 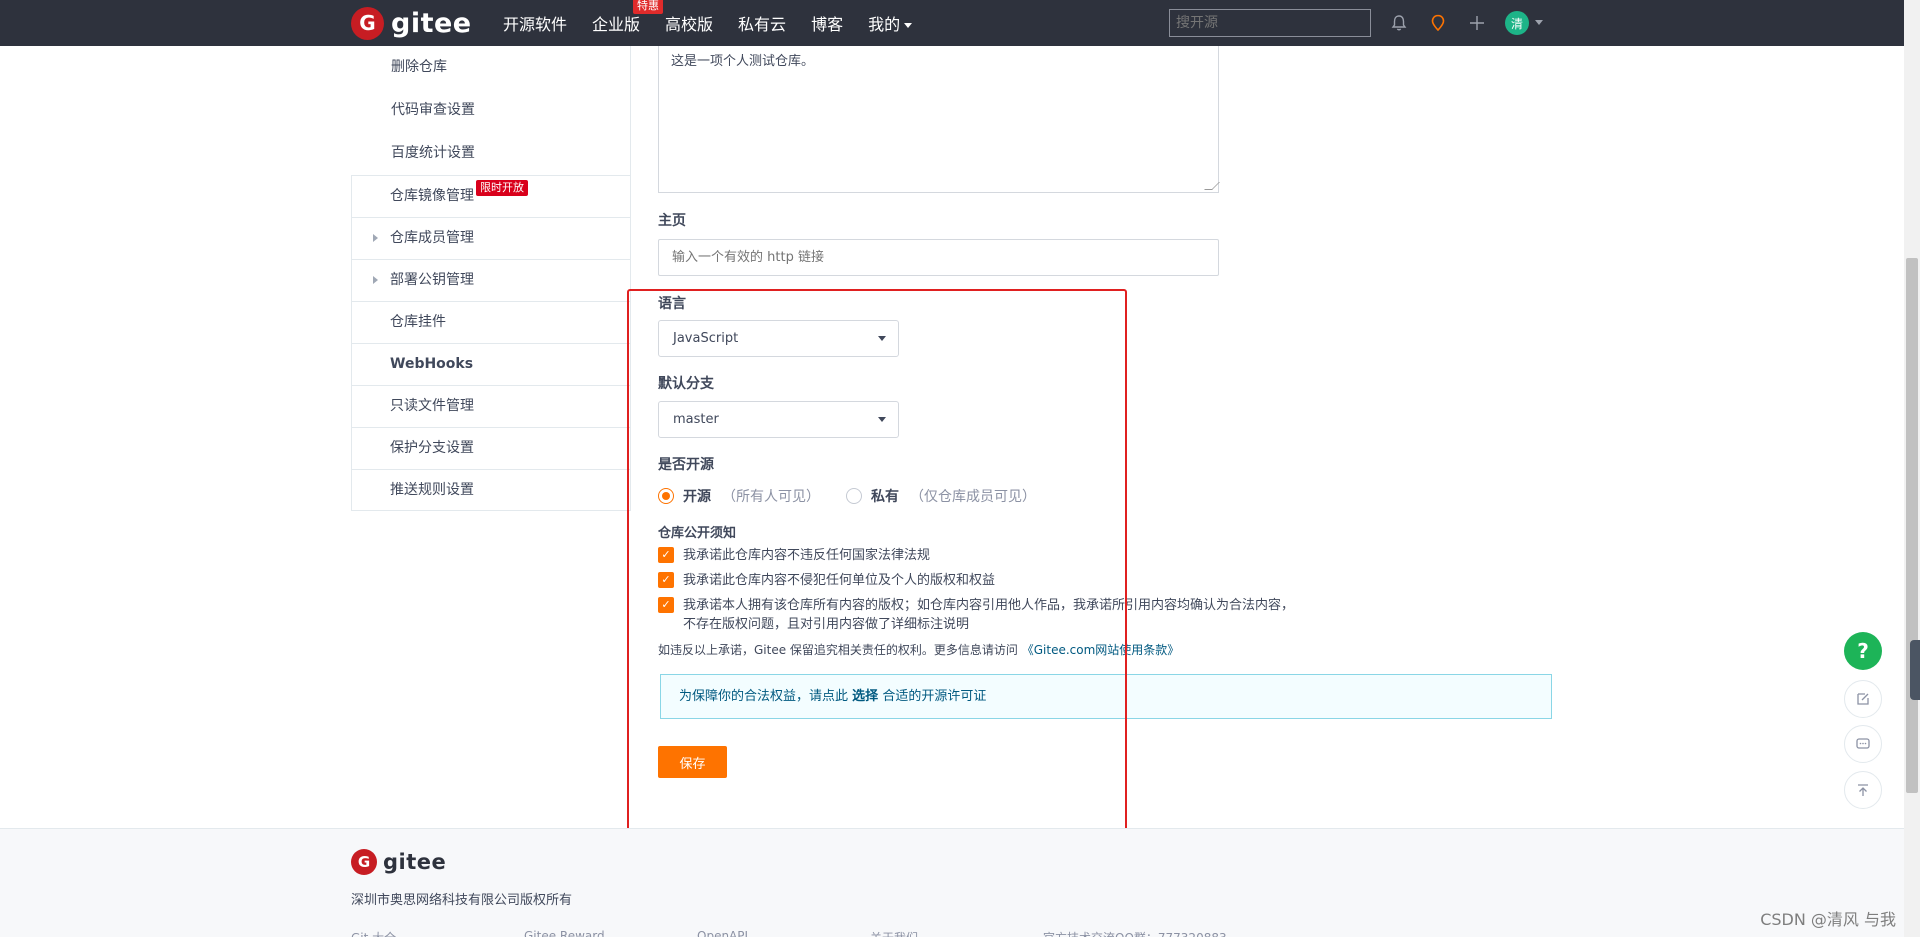 What do you see at coordinates (432, 238) in the screenshot?
I see `sidebar-item-label: 仓库成员管理` at bounding box center [432, 238].